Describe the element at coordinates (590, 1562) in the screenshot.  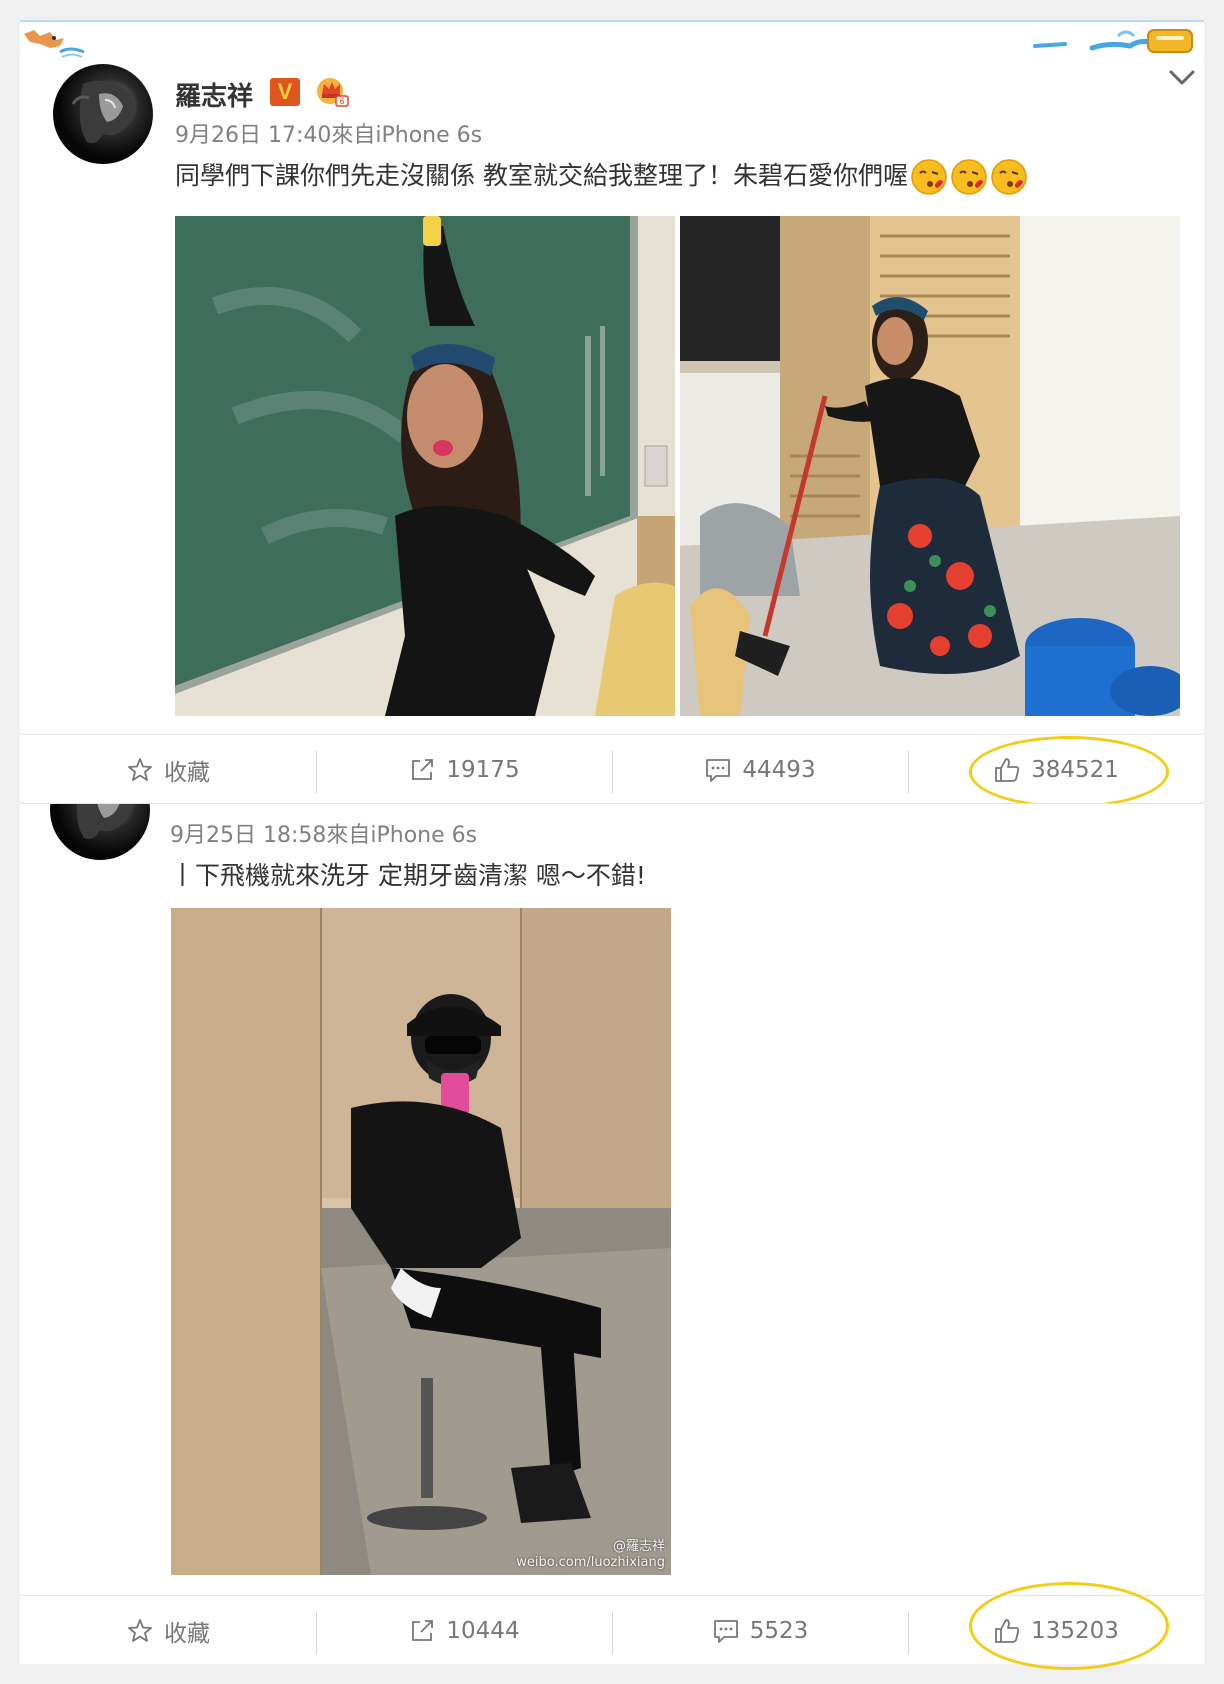
I see `watermark-url: weibo.com/luozhixiang` at that location.